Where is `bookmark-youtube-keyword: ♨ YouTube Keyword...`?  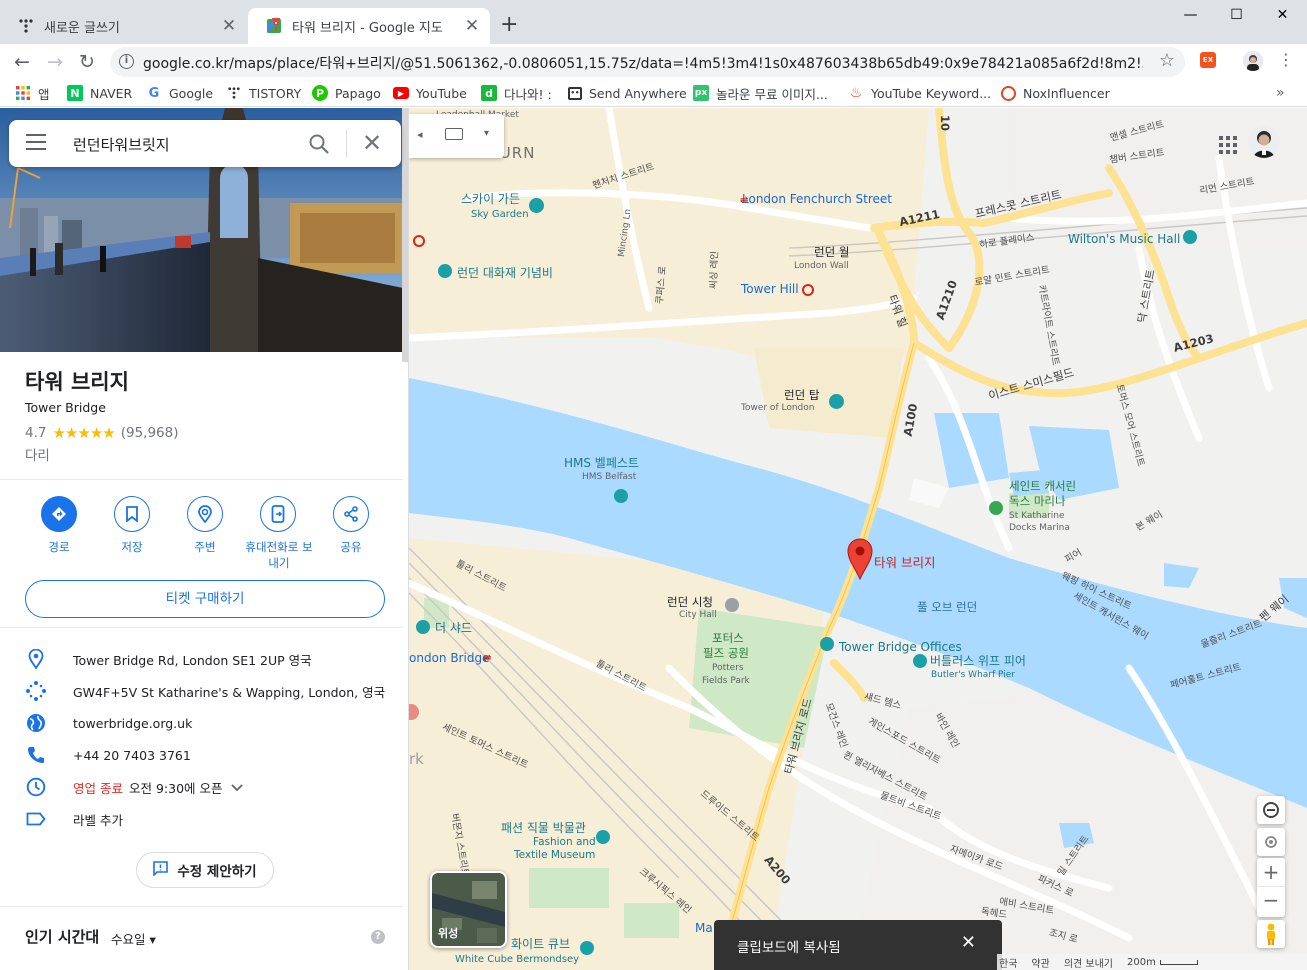 bookmark-youtube-keyword: ♨ YouTube Keyword... is located at coordinates (919, 93).